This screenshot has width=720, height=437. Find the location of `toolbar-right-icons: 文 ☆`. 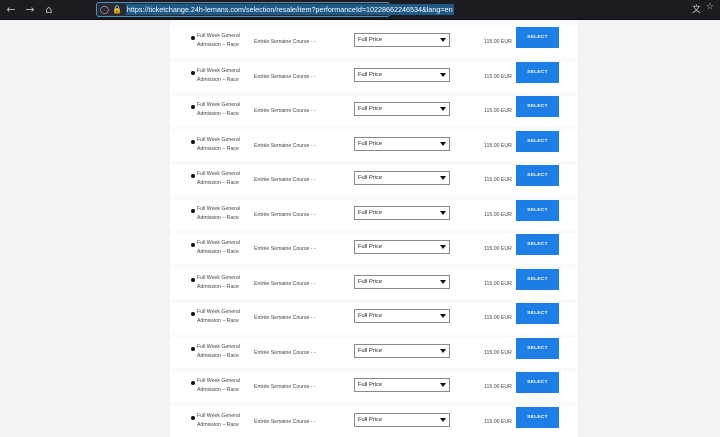

toolbar-right-icons: 文 ☆ is located at coordinates (703, 8).